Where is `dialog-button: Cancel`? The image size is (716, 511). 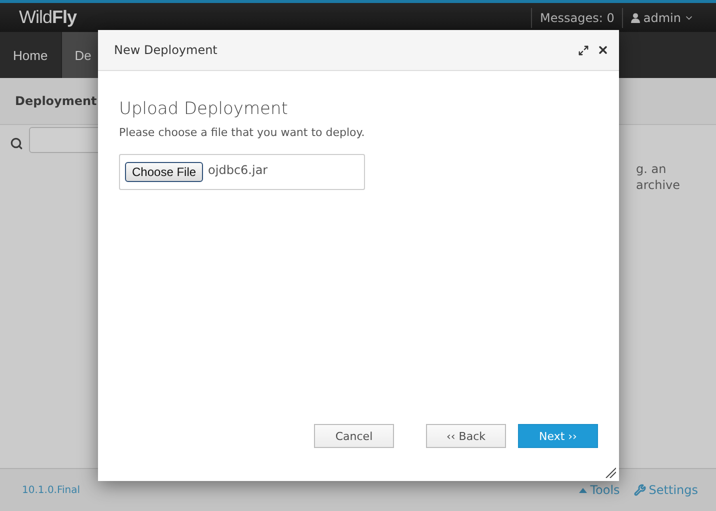 dialog-button: Cancel is located at coordinates (354, 436).